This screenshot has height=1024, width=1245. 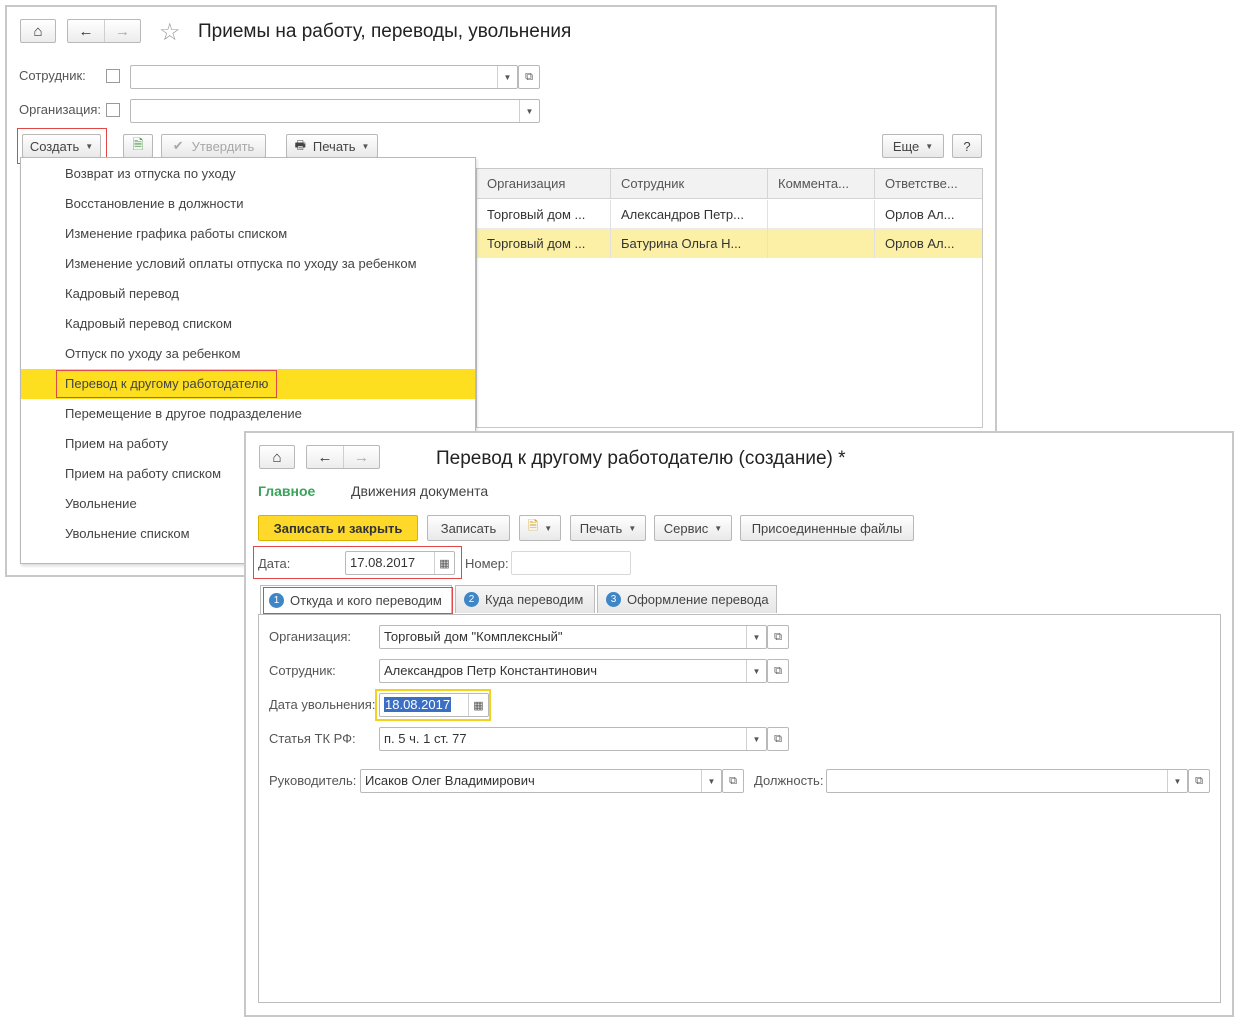 I want to click on date-field-highlight, so click(x=357, y=562).